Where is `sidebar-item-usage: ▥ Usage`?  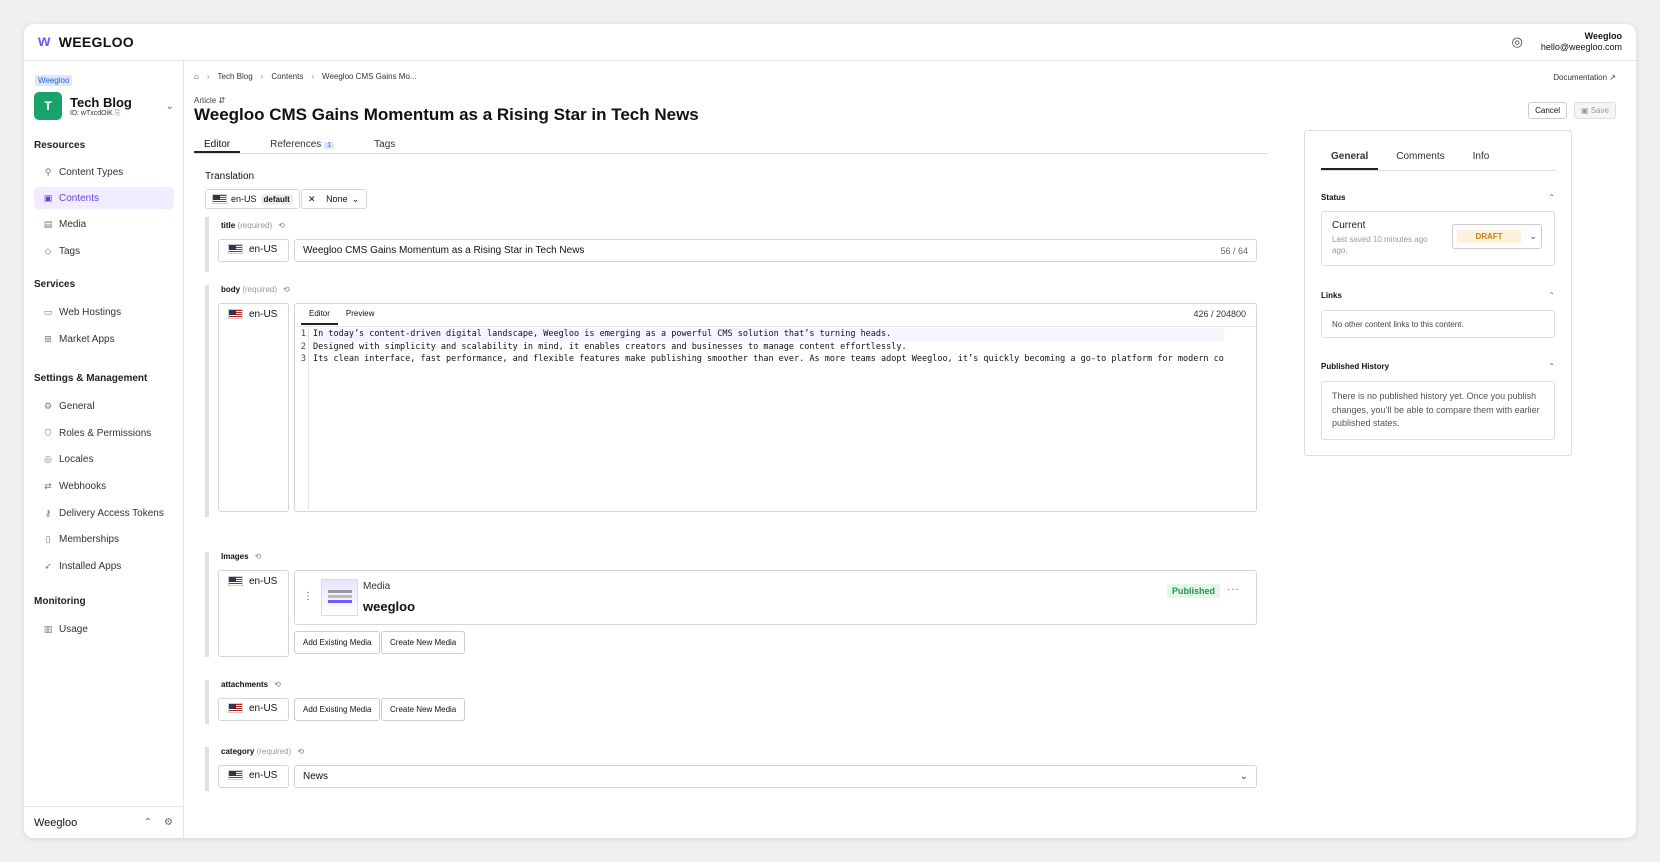
sidebar-item-usage: ▥ Usage is located at coordinates (104, 629).